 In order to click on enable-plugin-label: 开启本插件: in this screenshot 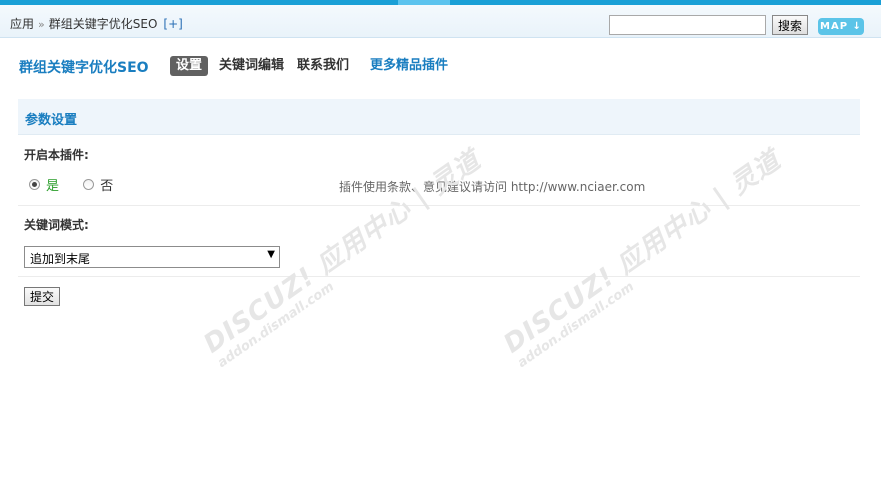, I will do `click(56, 155)`.